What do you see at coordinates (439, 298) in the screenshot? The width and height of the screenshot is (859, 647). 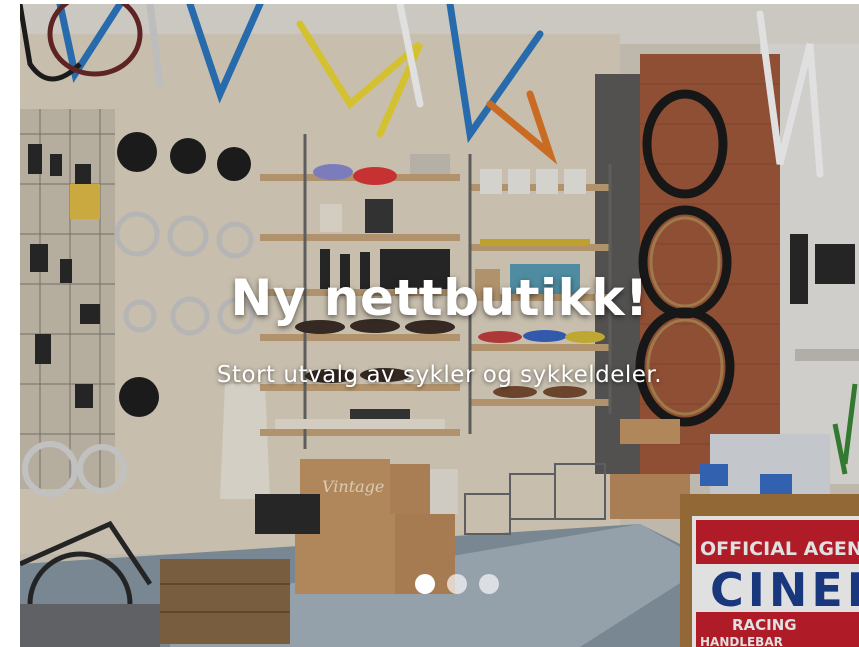 I see `slide-headline: Ny nettbutikk!` at bounding box center [439, 298].